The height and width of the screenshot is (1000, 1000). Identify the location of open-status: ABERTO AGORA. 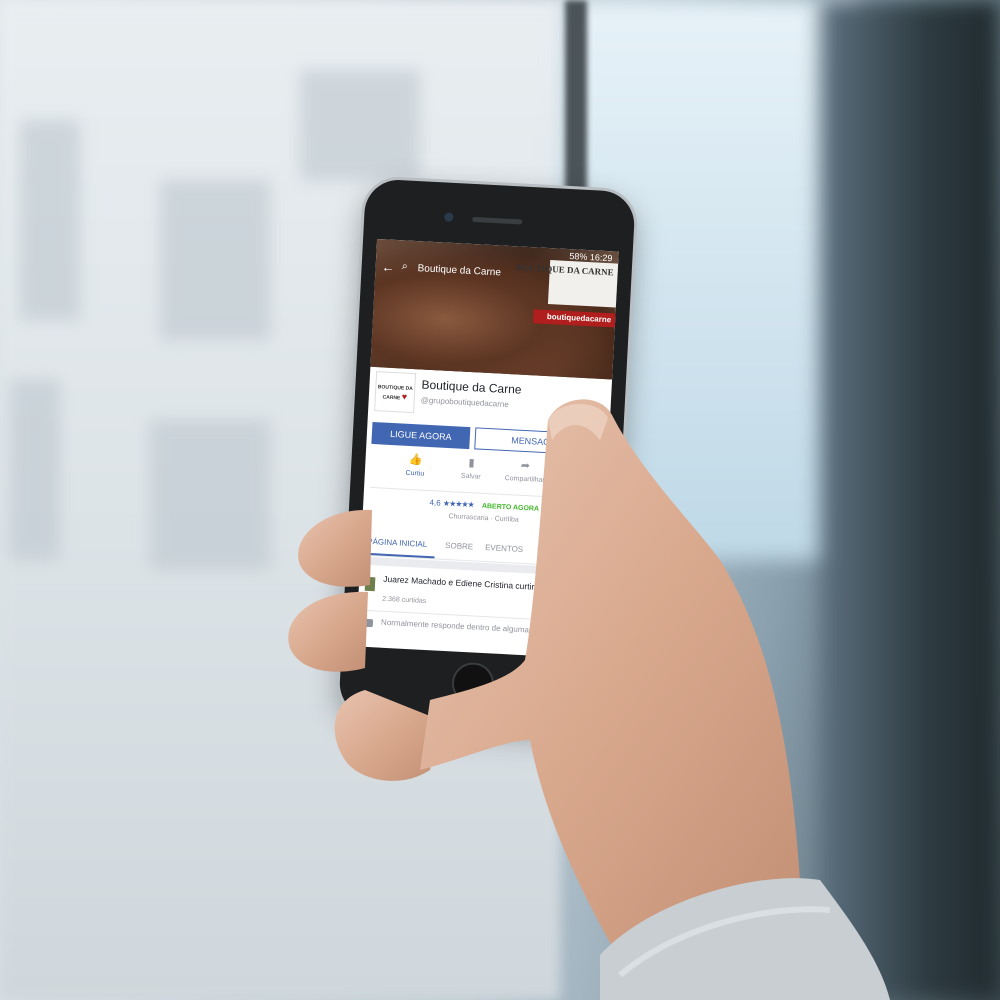
(510, 507).